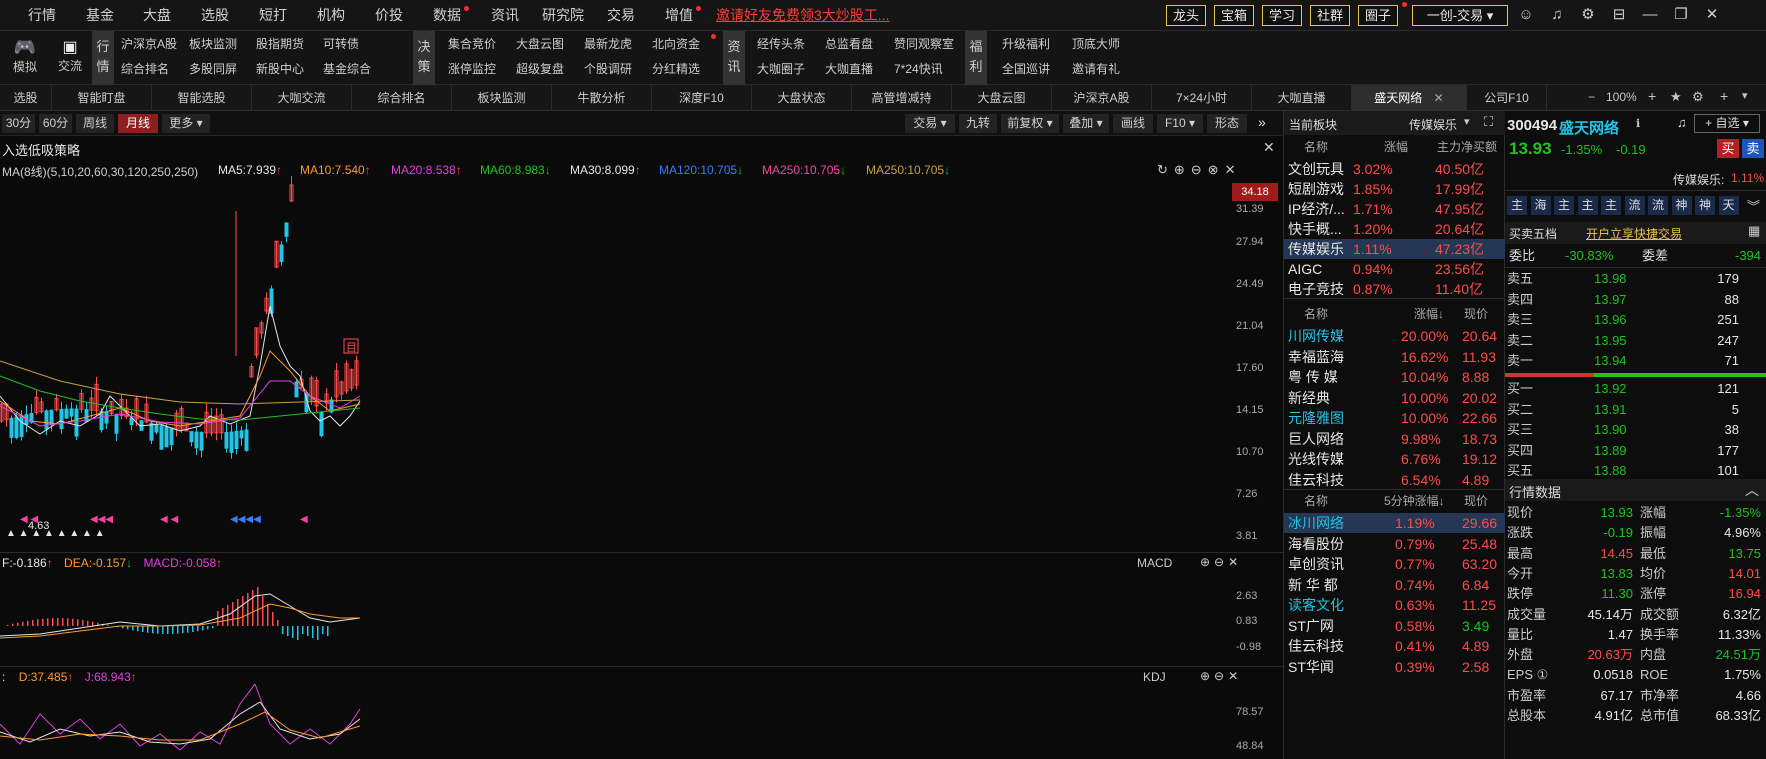 The image size is (1766, 759). I want to click on pattern-button: 形态, so click(1227, 123).